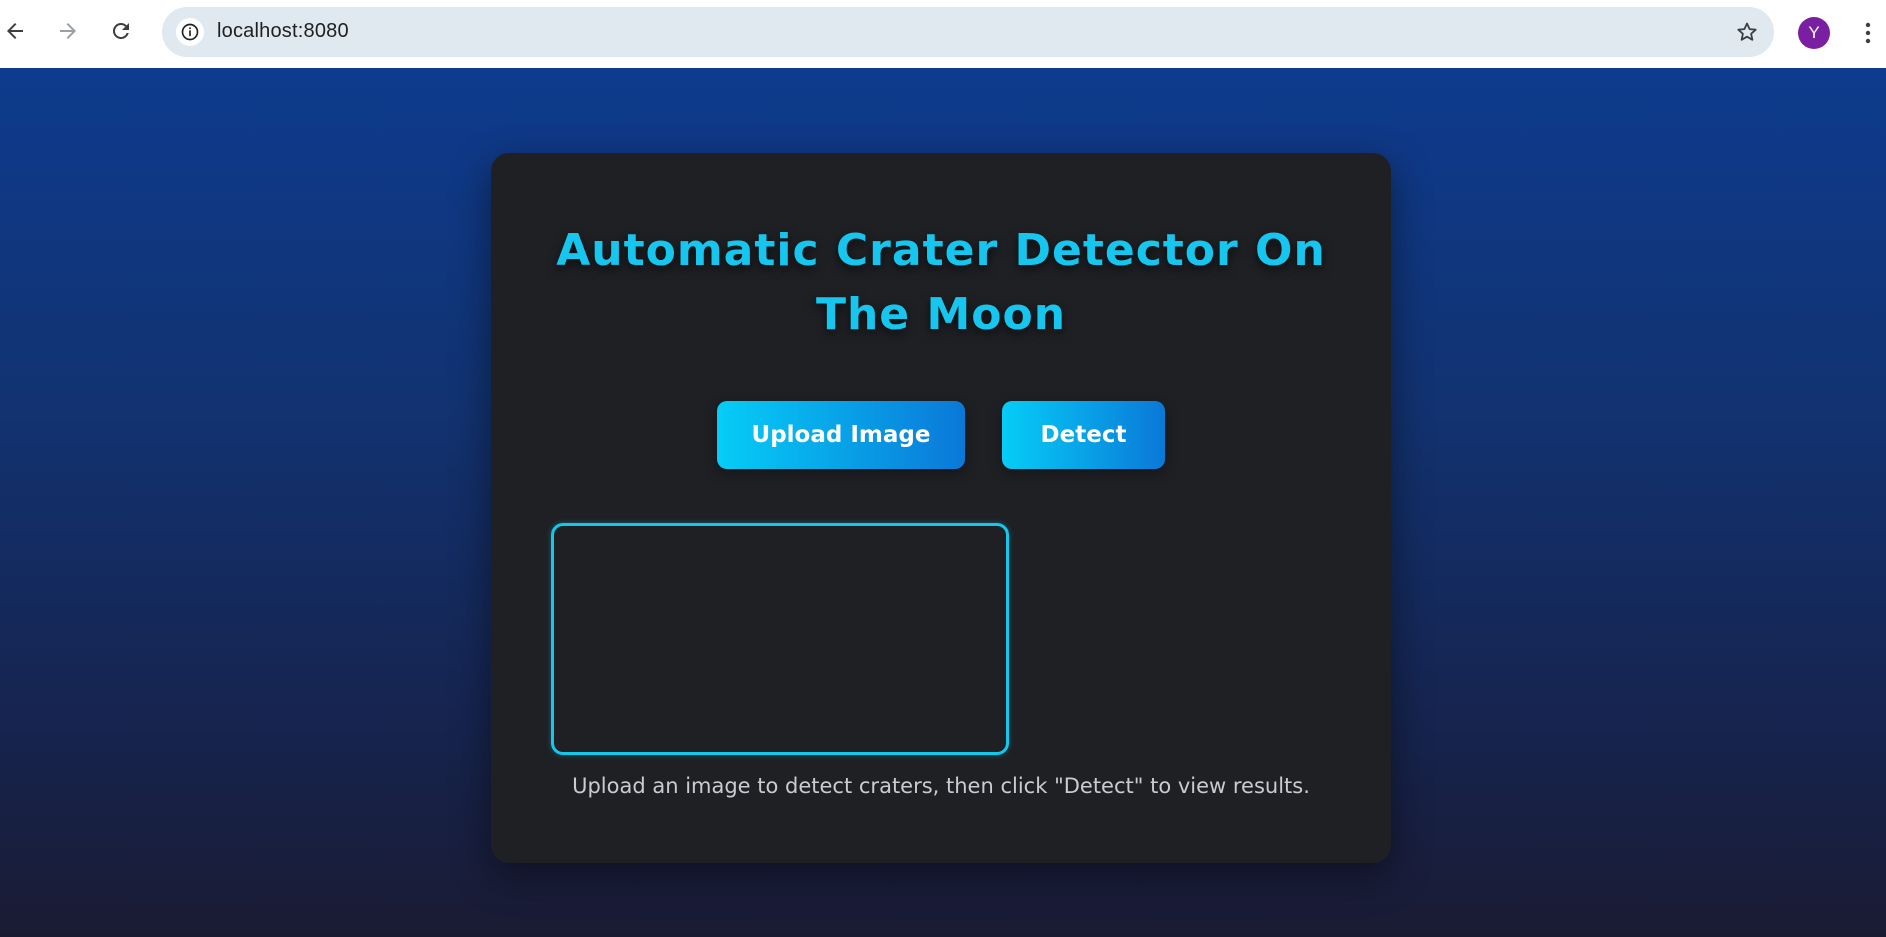  I want to click on kebab-menu-icon, so click(1868, 33).